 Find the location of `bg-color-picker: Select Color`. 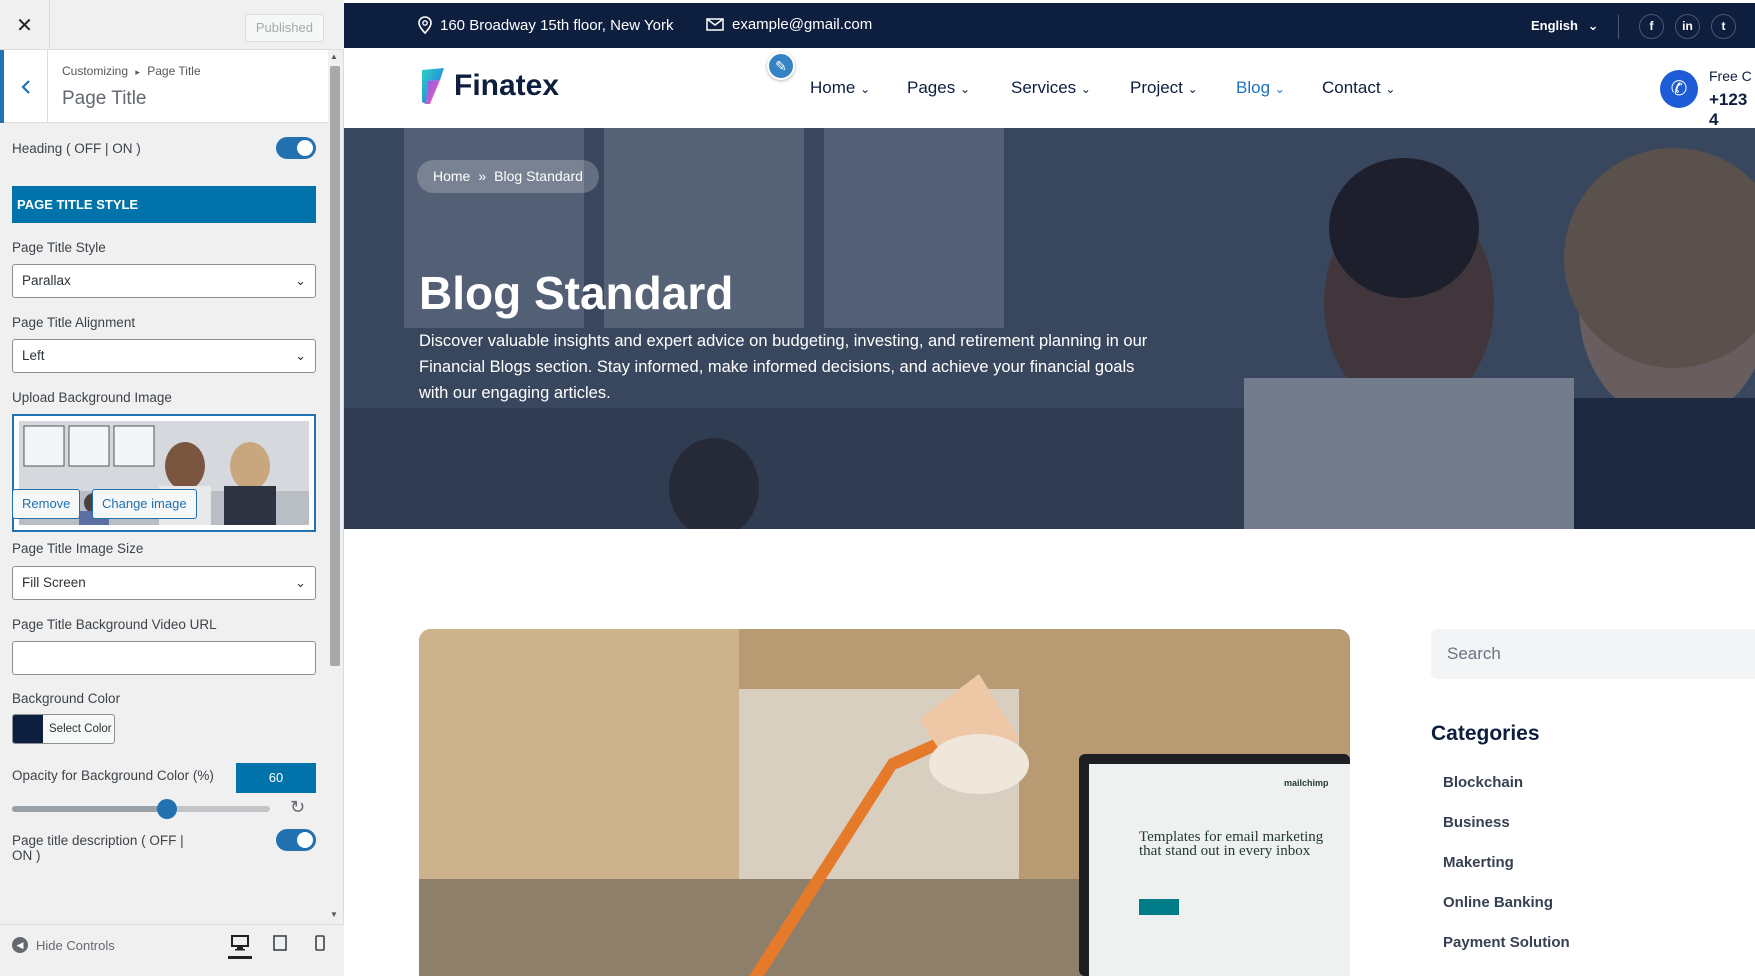

bg-color-picker: Select Color is located at coordinates (63, 729).